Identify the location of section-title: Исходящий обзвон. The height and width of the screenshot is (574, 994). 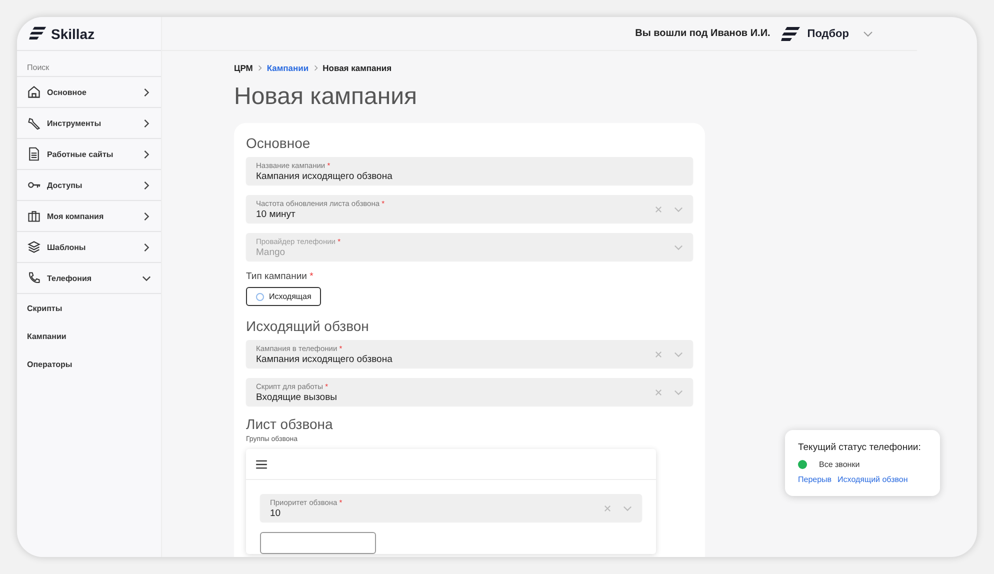
(308, 326).